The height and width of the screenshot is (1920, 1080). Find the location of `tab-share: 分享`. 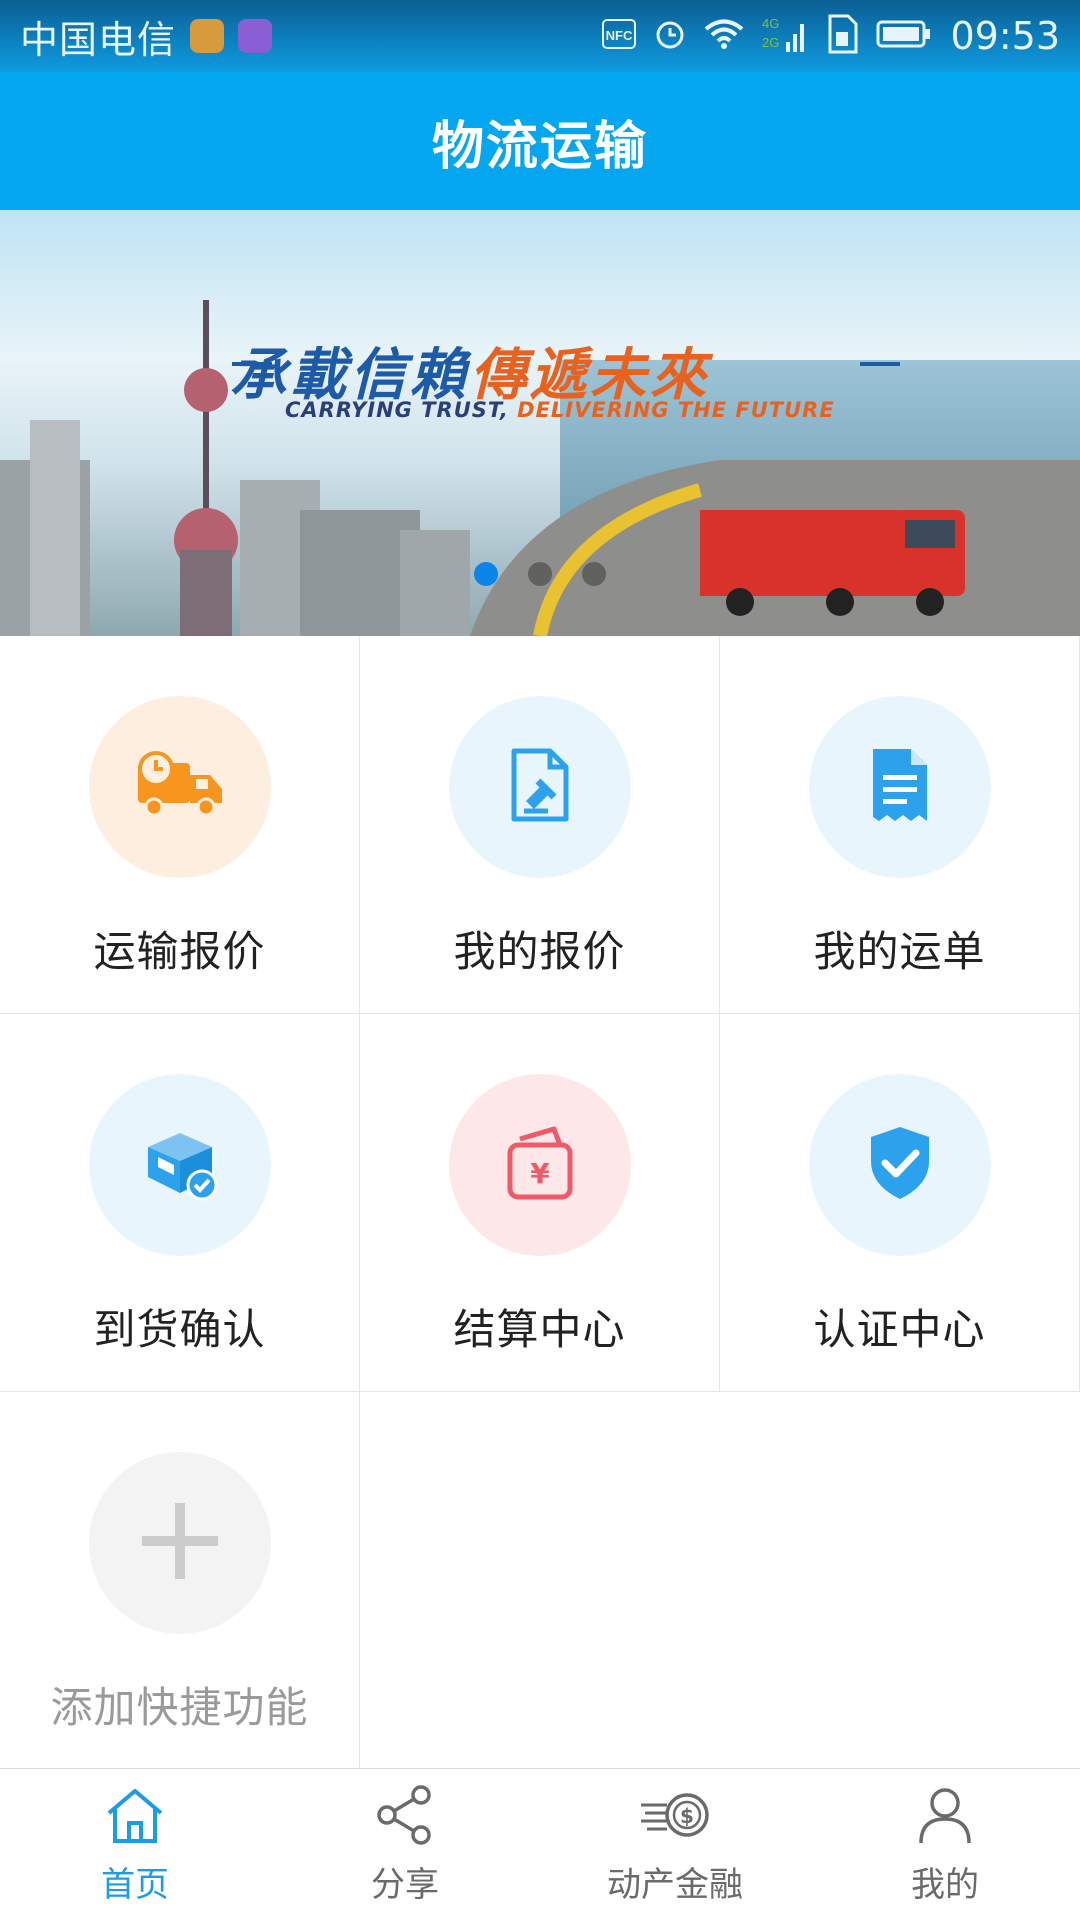

tab-share: 分享 is located at coordinates (405, 1844).